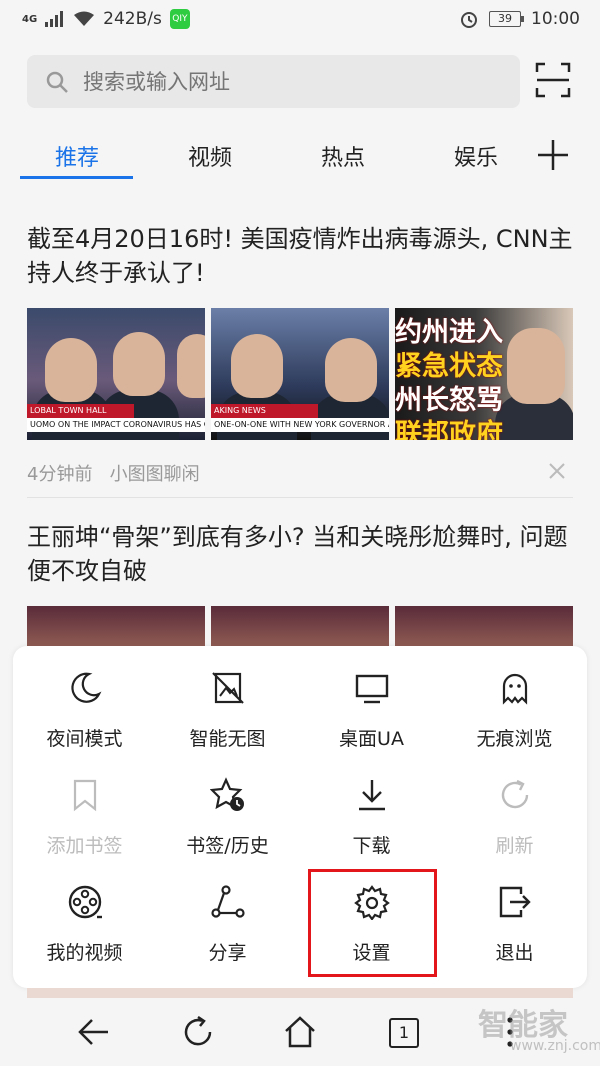 The width and height of the screenshot is (600, 1066). I want to click on moon-icon, so click(86, 687).